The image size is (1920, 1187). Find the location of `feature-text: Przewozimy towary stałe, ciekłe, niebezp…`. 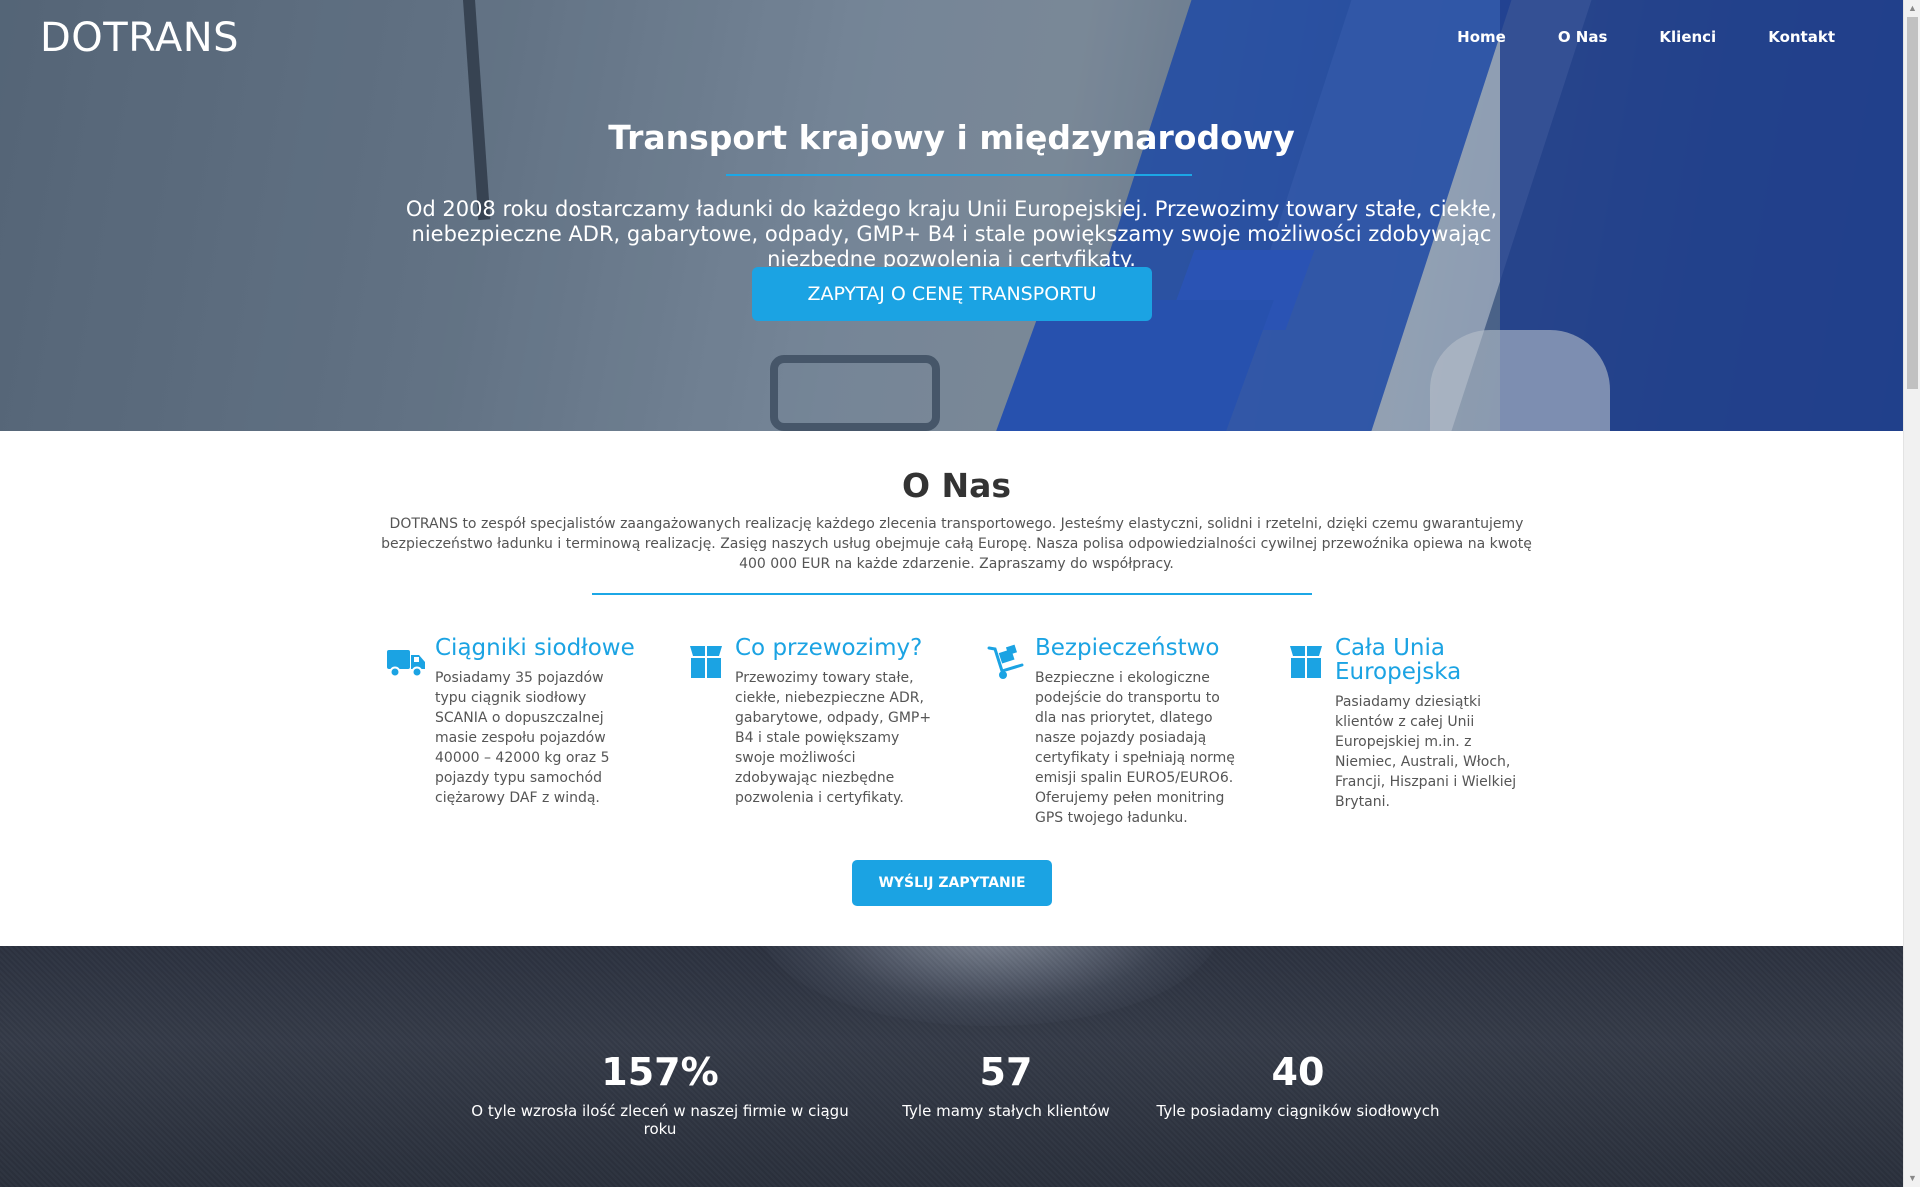

feature-text: Przewozimy towary stałe, ciekłe, niebezp… is located at coordinates (833, 738).